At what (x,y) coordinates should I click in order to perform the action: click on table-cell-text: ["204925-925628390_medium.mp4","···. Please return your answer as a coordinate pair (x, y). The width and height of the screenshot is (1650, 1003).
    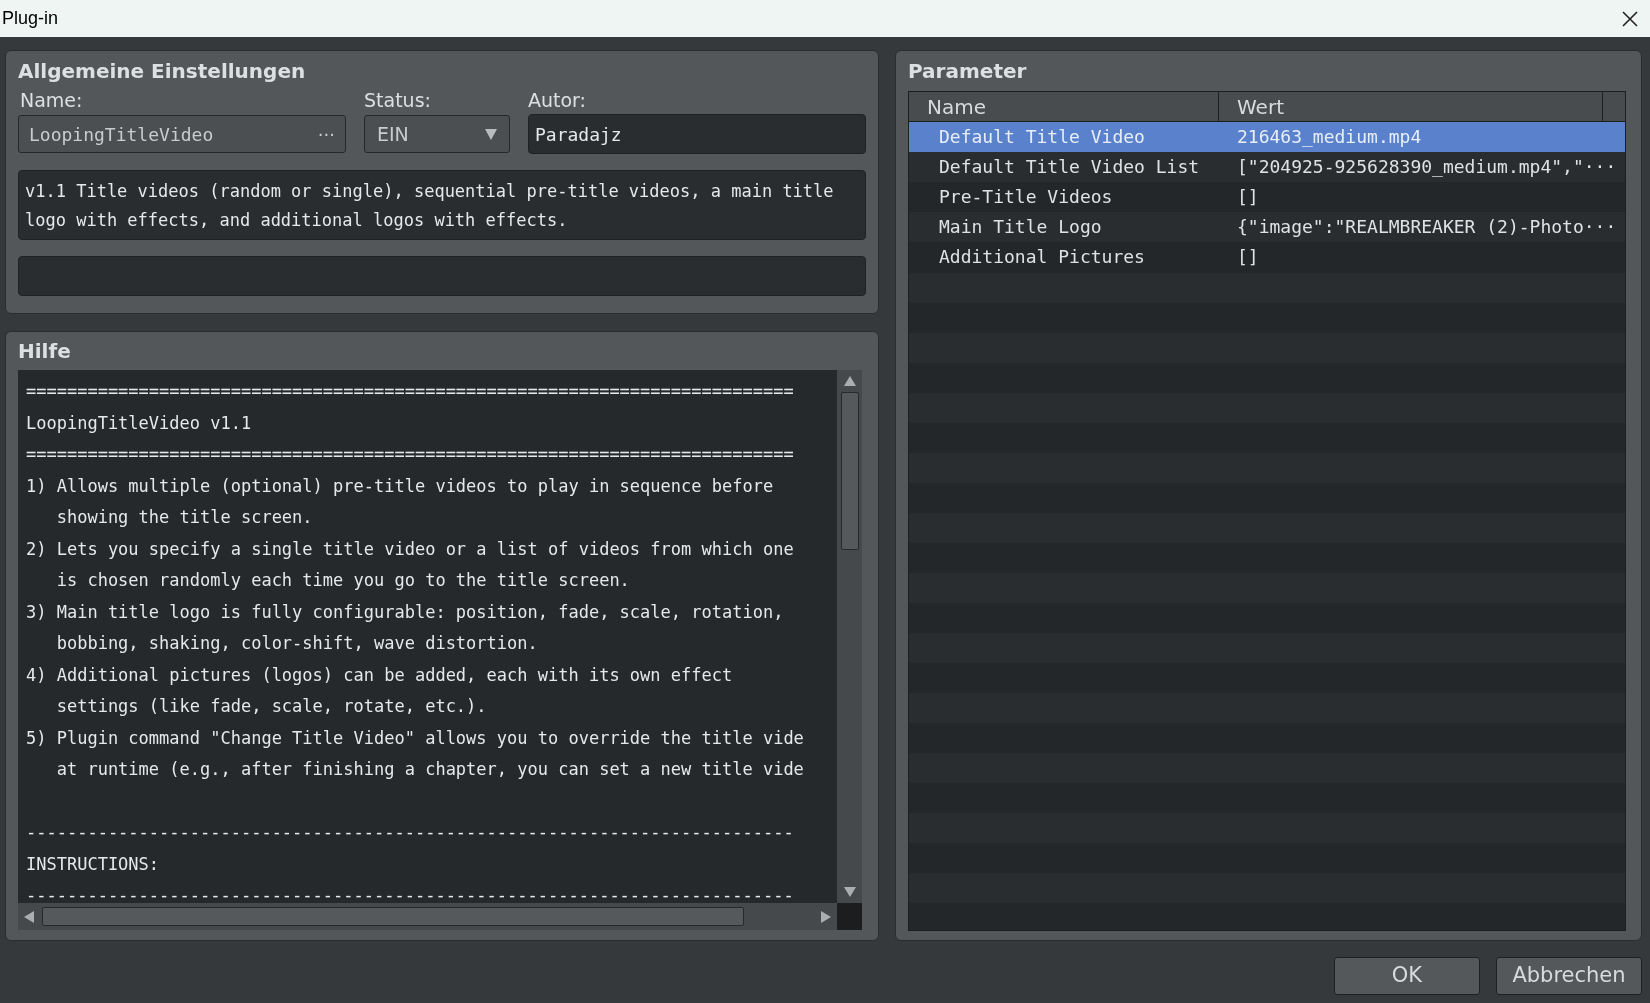
    Looking at the image, I should click on (1426, 167).